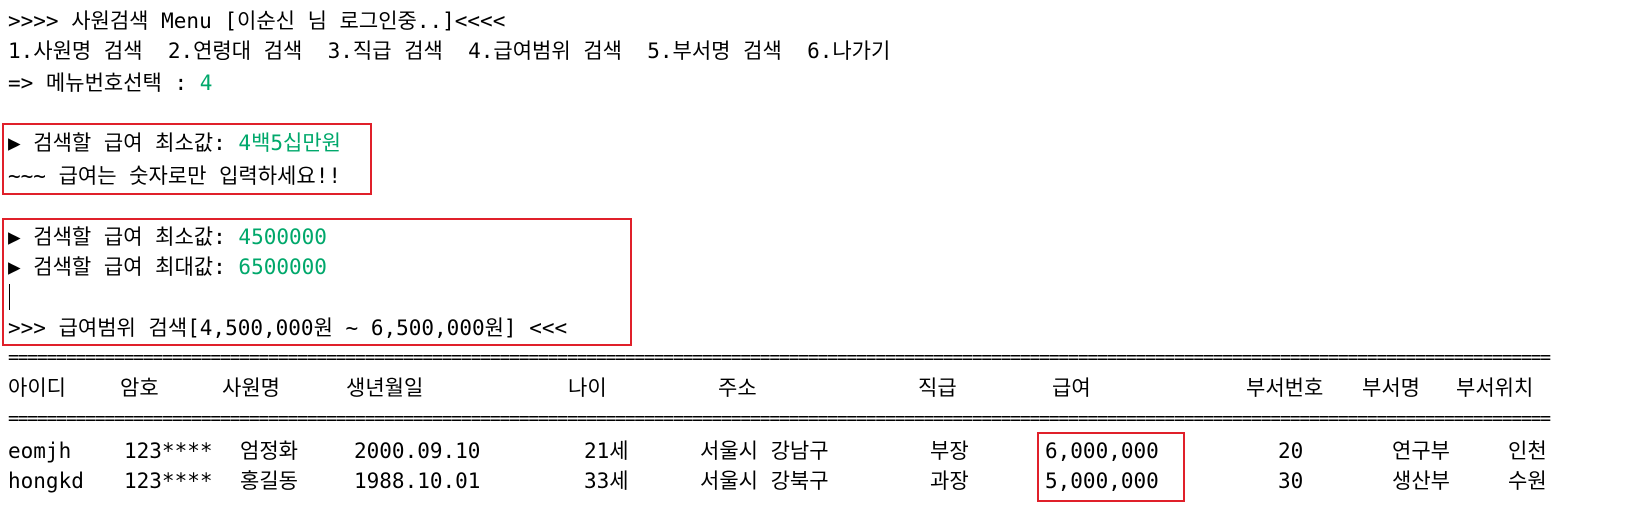 The height and width of the screenshot is (532, 1631). What do you see at coordinates (269, 451) in the screenshot?
I see `cell-name: 엄정화` at bounding box center [269, 451].